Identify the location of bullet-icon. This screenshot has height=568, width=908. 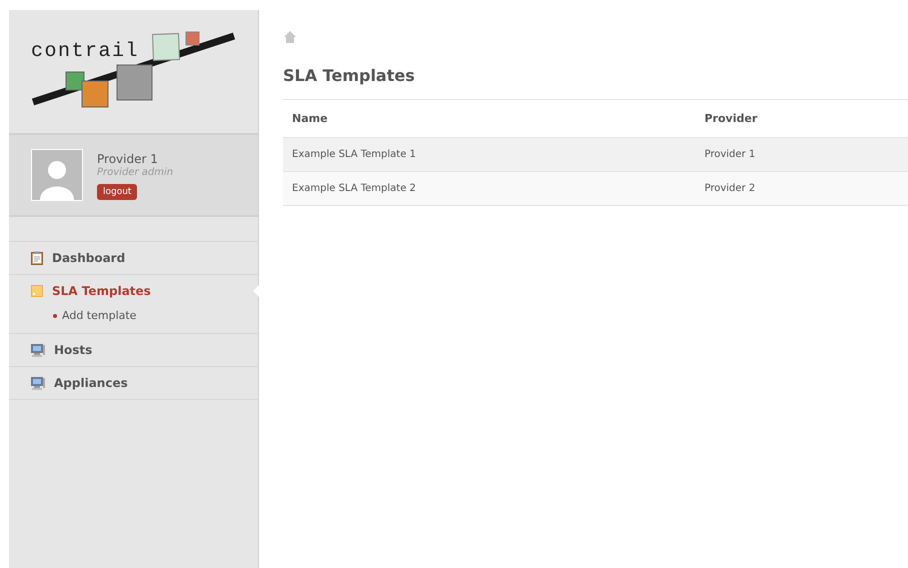
(55, 316).